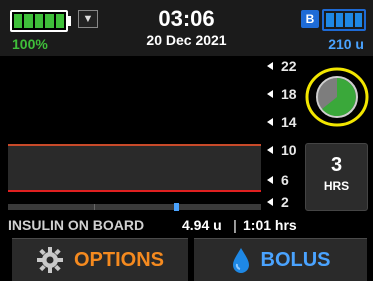  What do you see at coordinates (346, 44) in the screenshot?
I see `cartridge-units: 210 u` at bounding box center [346, 44].